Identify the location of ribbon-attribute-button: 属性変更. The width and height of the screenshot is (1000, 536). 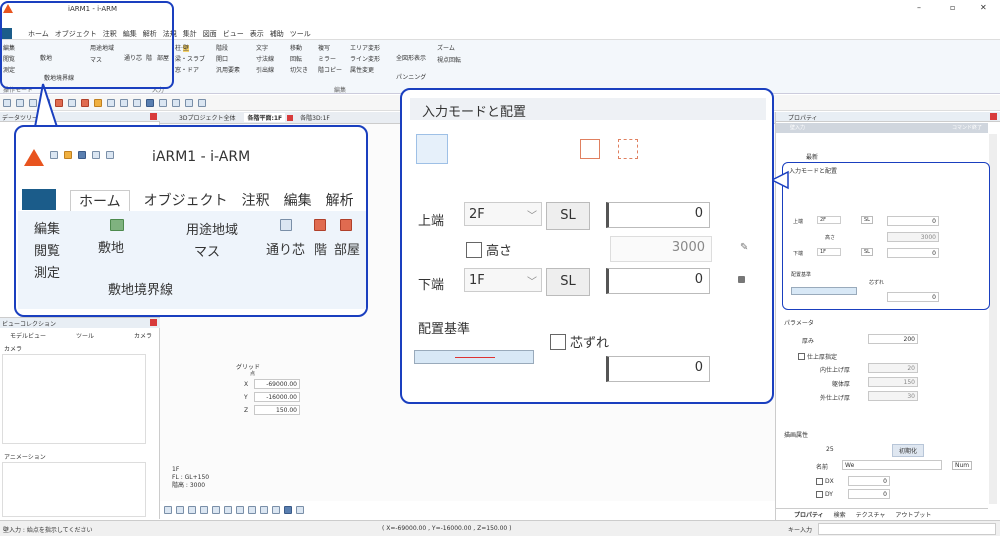
(365, 70).